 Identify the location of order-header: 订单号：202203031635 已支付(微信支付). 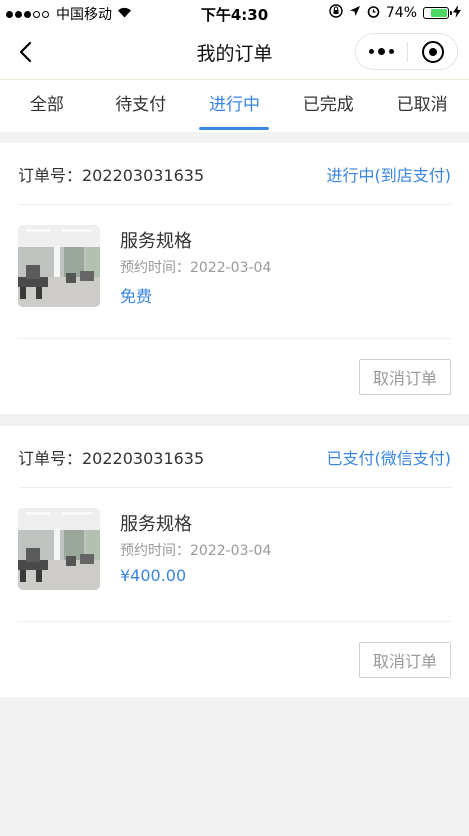
(234, 457).